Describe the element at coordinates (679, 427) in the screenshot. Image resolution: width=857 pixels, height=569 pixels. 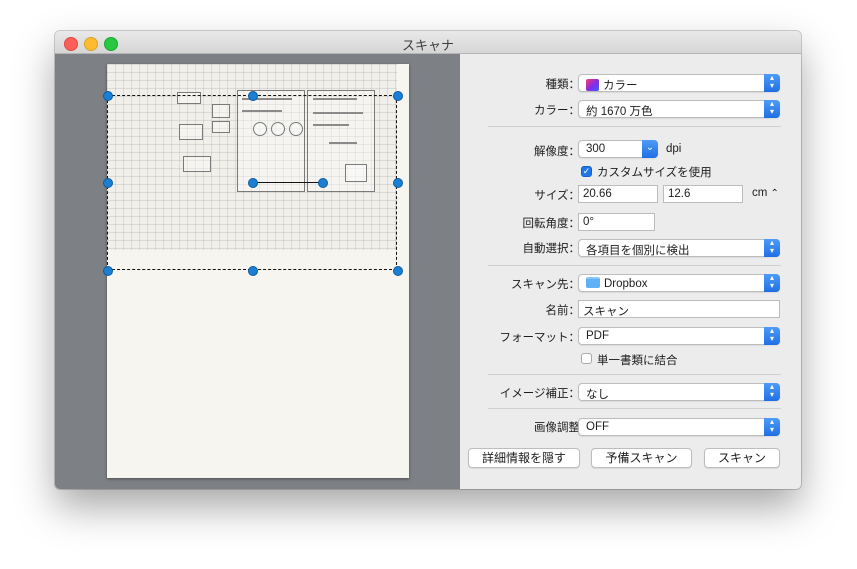
I see `image-adjust-popup: OFF ▴ ▾` at that location.